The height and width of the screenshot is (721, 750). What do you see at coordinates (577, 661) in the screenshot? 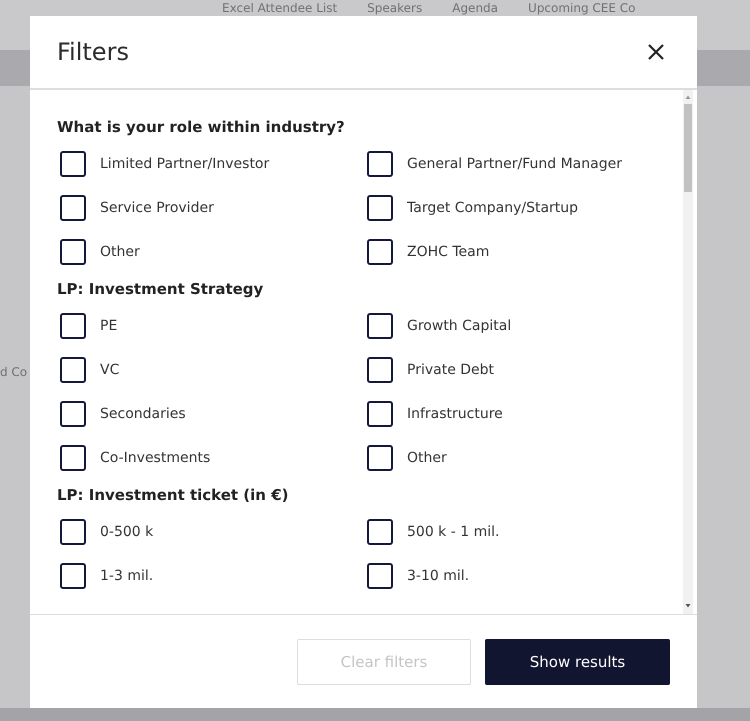
I see `show-results-button: Show results` at bounding box center [577, 661].